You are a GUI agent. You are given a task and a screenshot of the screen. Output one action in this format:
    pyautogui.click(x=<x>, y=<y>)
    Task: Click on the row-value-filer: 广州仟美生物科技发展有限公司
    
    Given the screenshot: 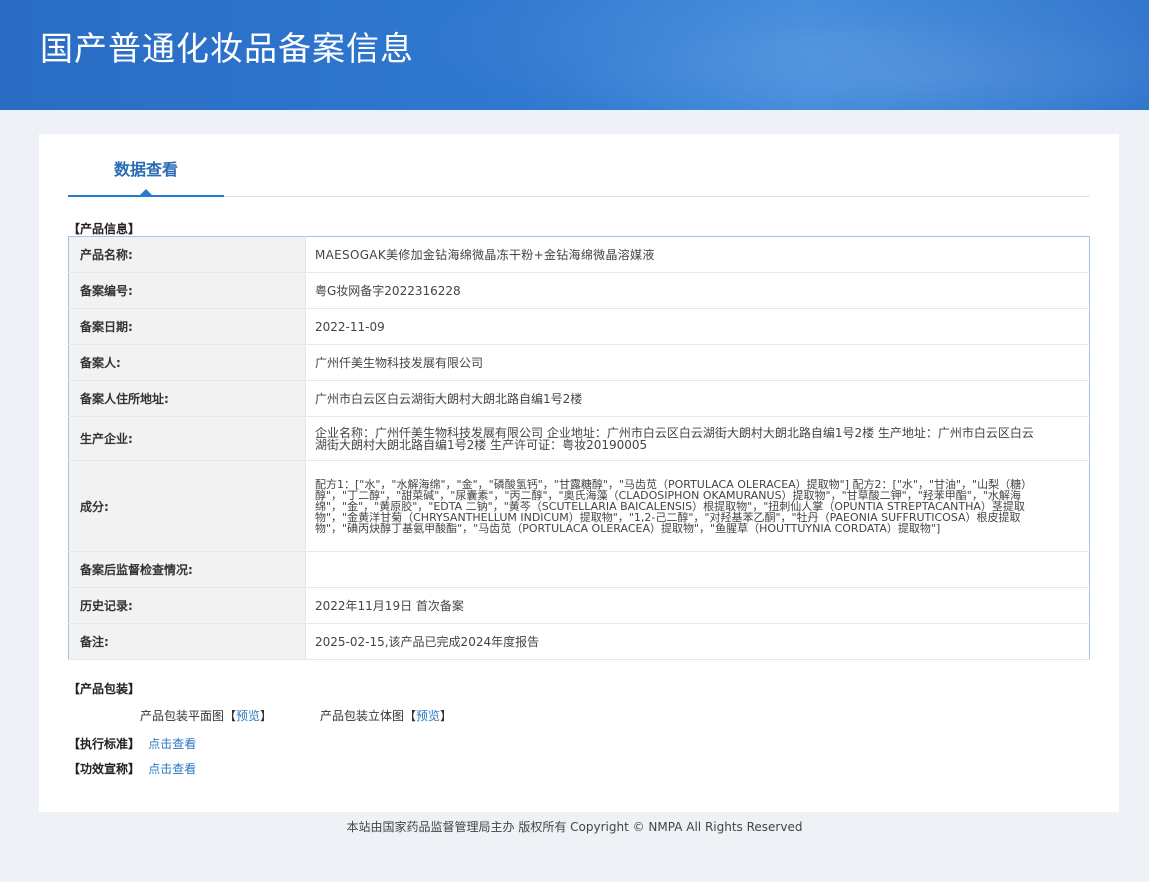 What is the action you would take?
    pyautogui.click(x=697, y=362)
    